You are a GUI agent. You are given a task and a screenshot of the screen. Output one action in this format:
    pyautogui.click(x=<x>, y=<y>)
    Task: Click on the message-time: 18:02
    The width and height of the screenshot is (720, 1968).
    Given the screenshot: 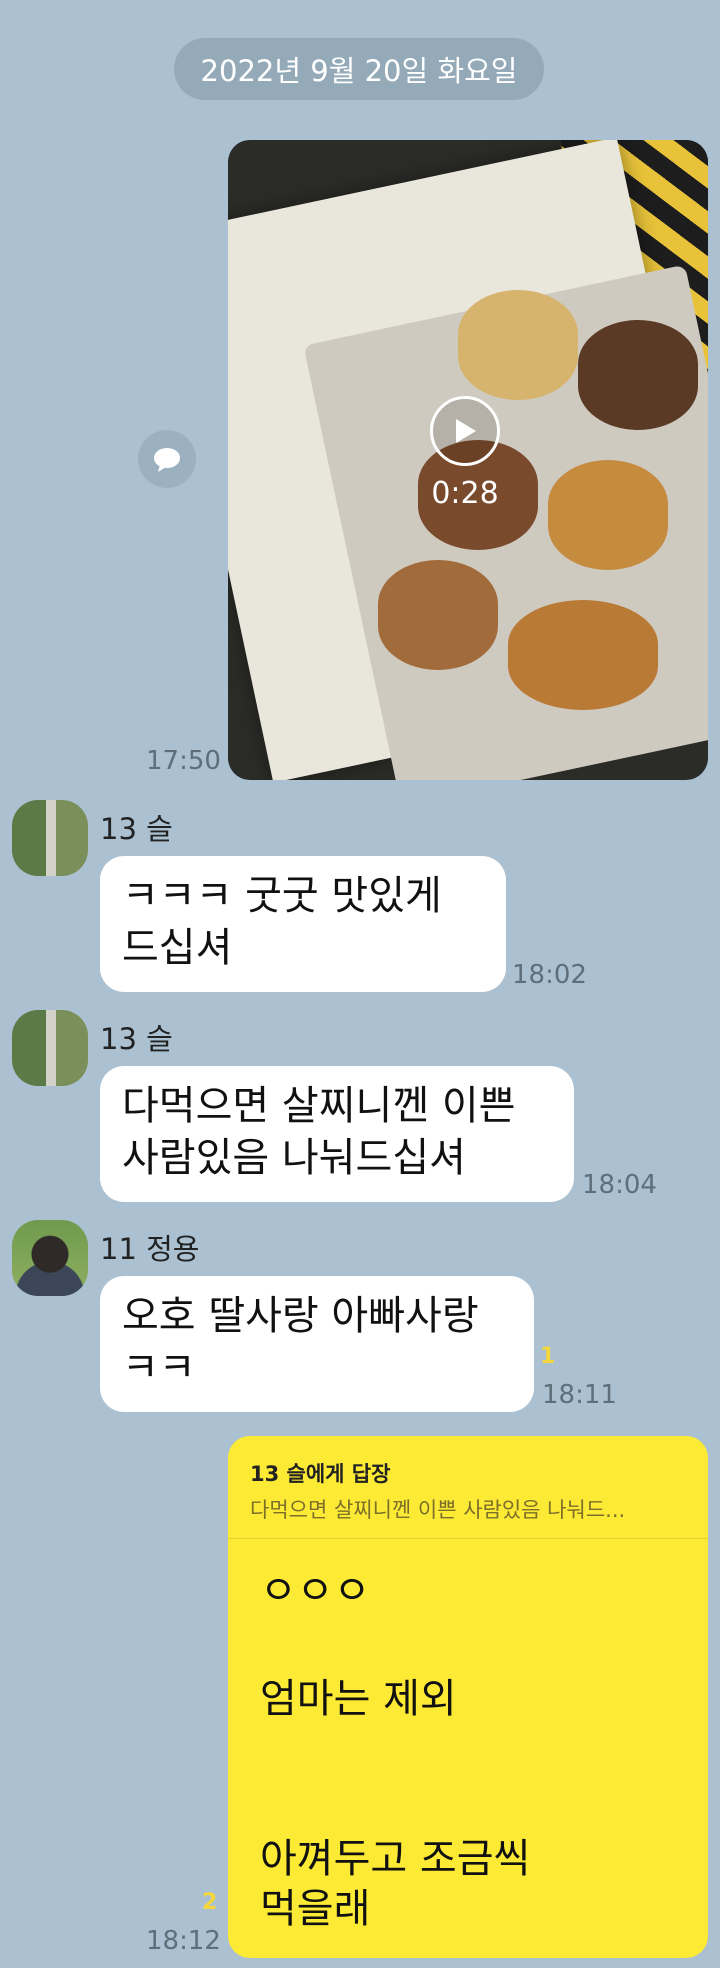 What is the action you would take?
    pyautogui.click(x=549, y=975)
    